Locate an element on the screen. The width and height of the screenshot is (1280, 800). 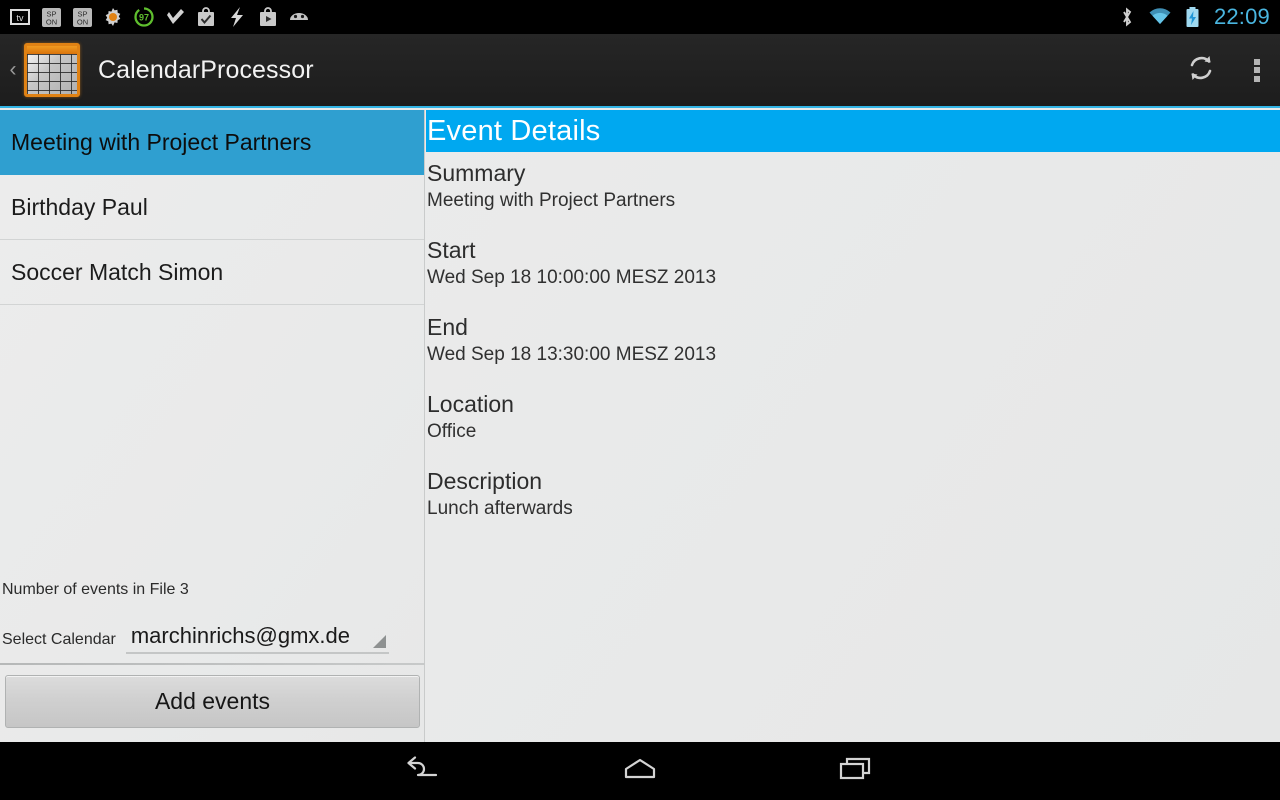
list-item: Soccer Match Simon is located at coordinates (212, 272).